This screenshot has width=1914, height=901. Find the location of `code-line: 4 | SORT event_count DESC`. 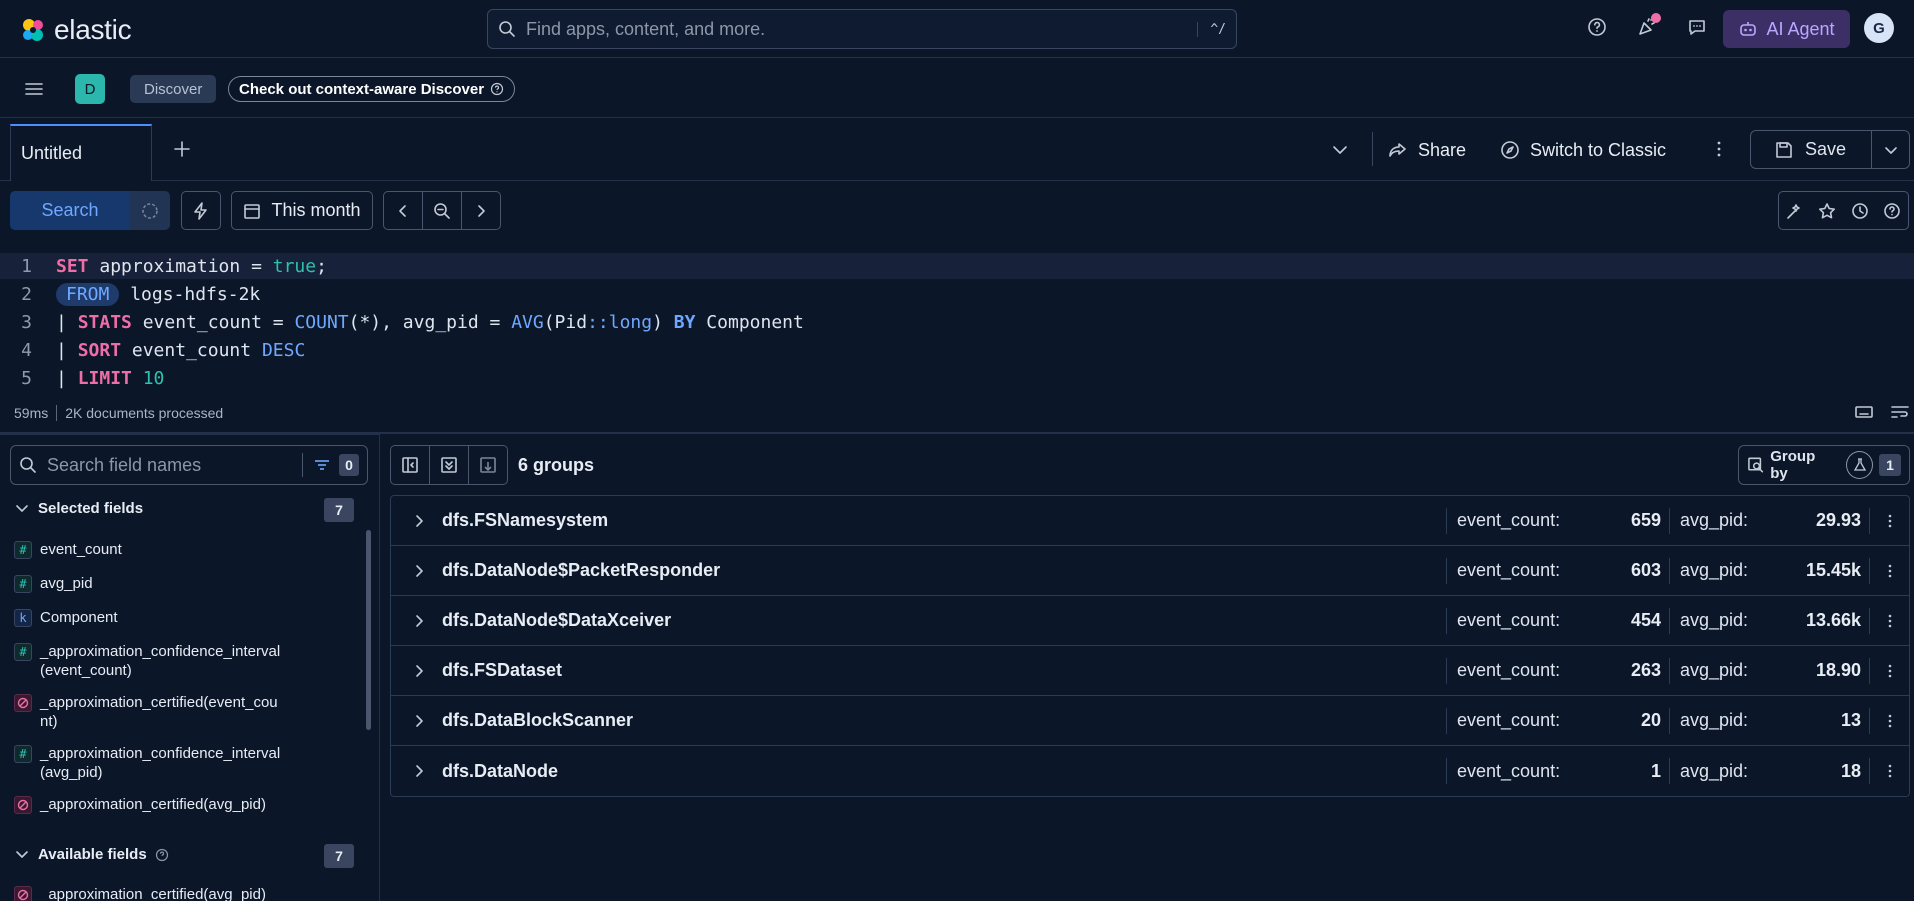

code-line: 4 | SORT event_count DESC is located at coordinates (957, 350).